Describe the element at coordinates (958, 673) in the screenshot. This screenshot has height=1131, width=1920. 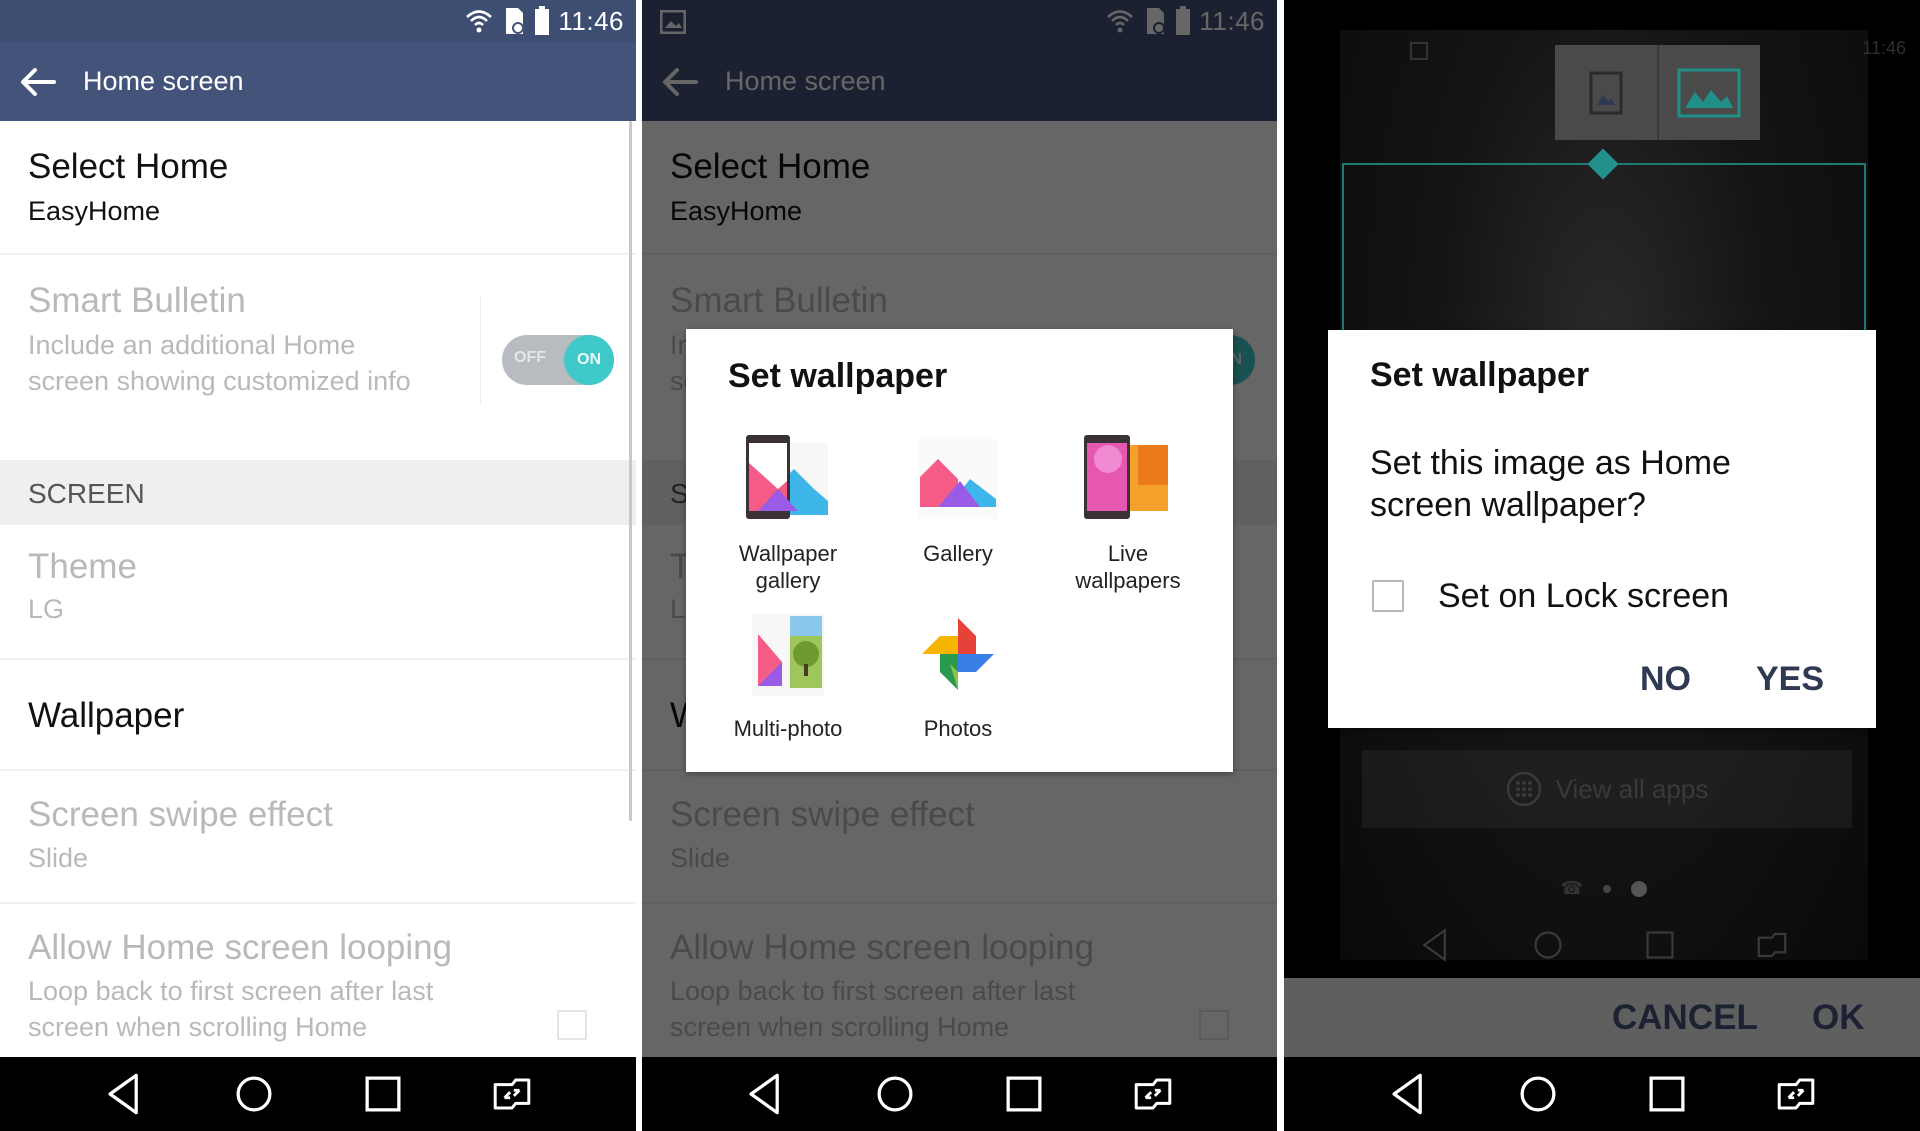
I see `option-photos: Photos` at that location.